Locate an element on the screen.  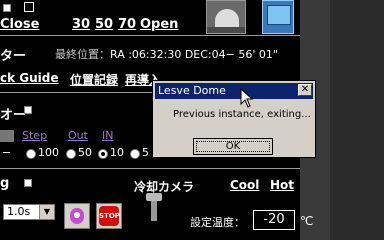
hot-link: Hot is located at coordinates (282, 185).